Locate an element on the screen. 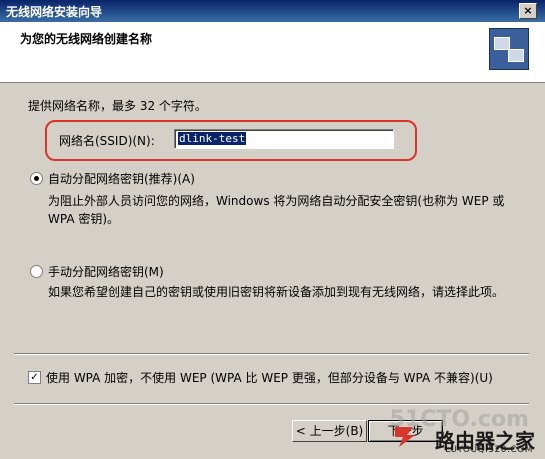 Image resolution: width=545 pixels, height=459 pixels. ssid-input: dlink-test is located at coordinates (284, 139).